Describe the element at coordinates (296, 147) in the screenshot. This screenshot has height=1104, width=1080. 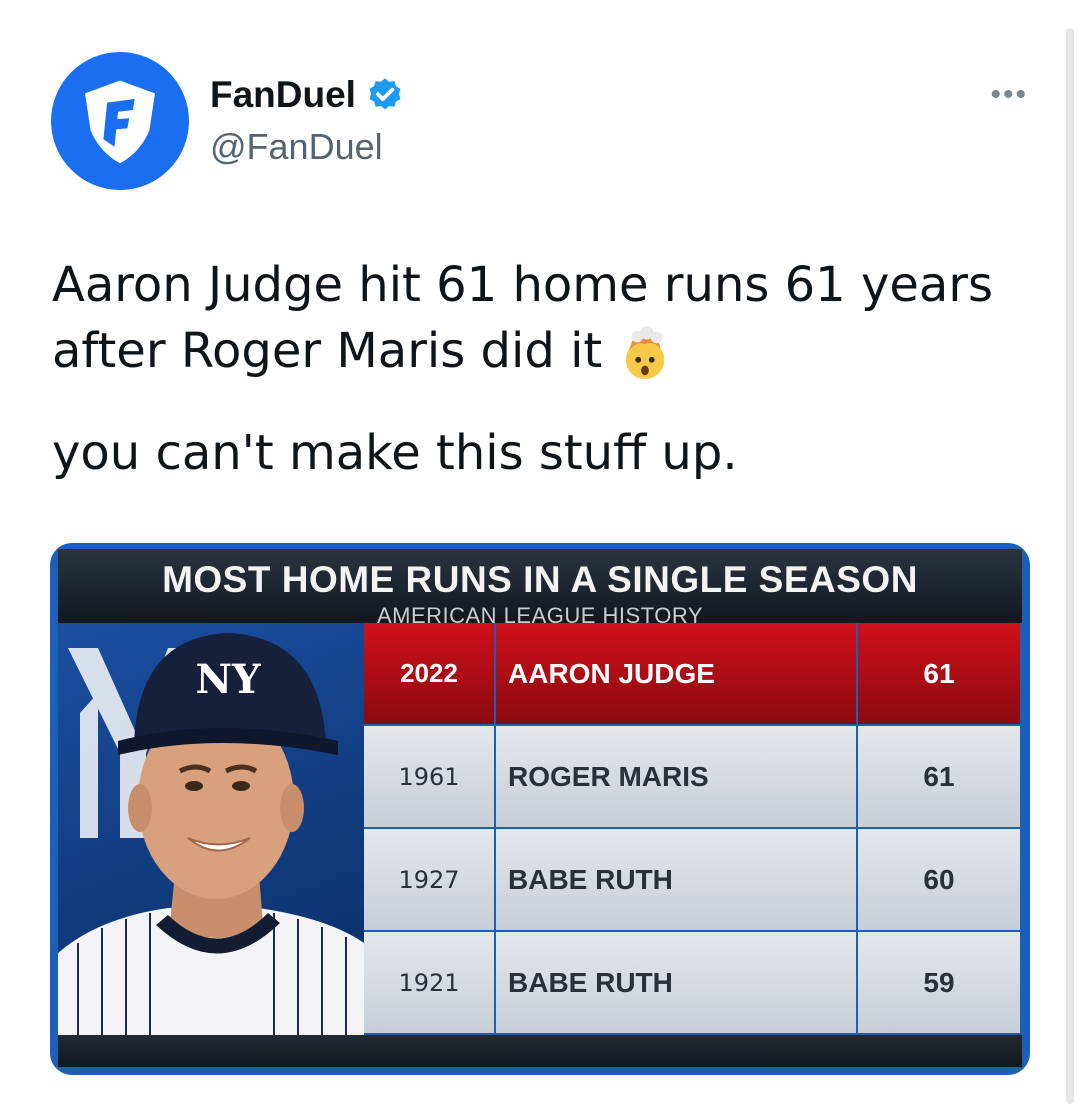
I see `account-handle: @FanDuel` at that location.